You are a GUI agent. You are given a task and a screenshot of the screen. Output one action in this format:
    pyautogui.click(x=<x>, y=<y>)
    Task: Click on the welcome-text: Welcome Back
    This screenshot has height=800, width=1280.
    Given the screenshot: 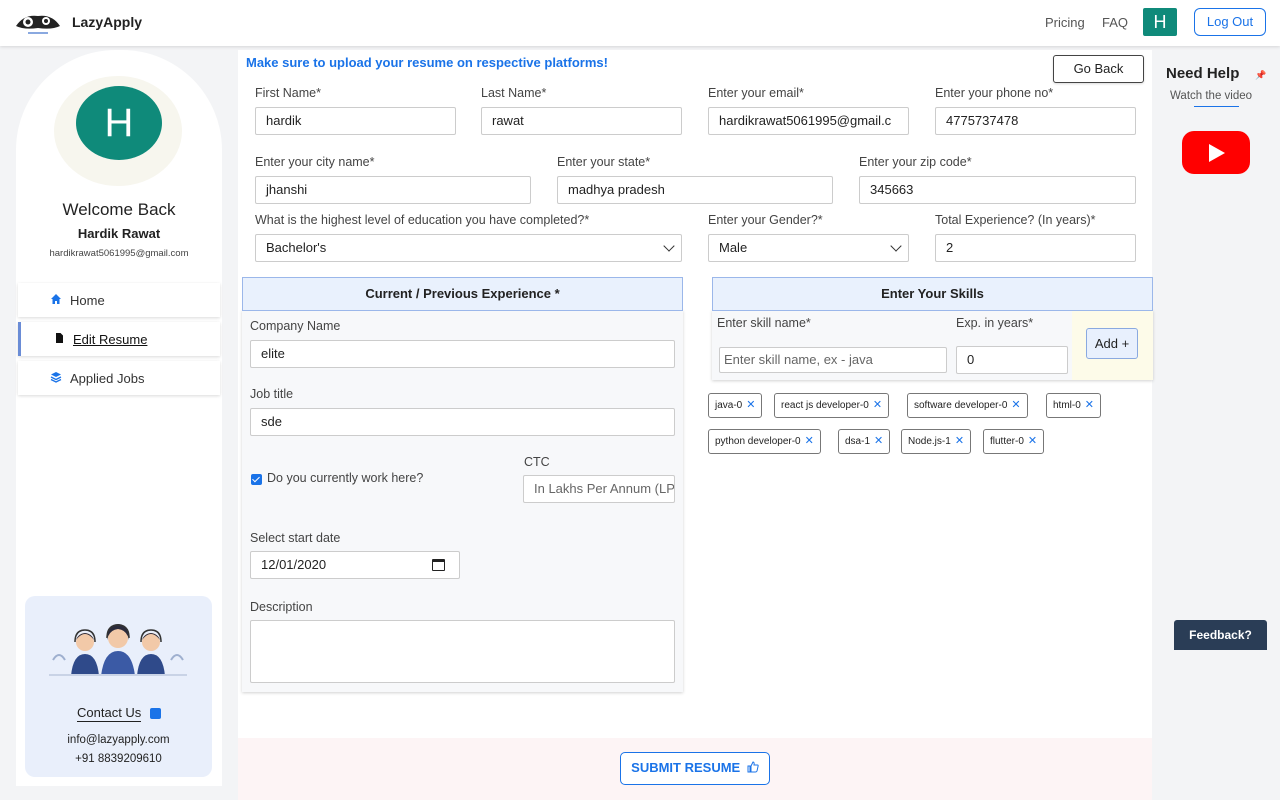 What is the action you would take?
    pyautogui.click(x=119, y=209)
    